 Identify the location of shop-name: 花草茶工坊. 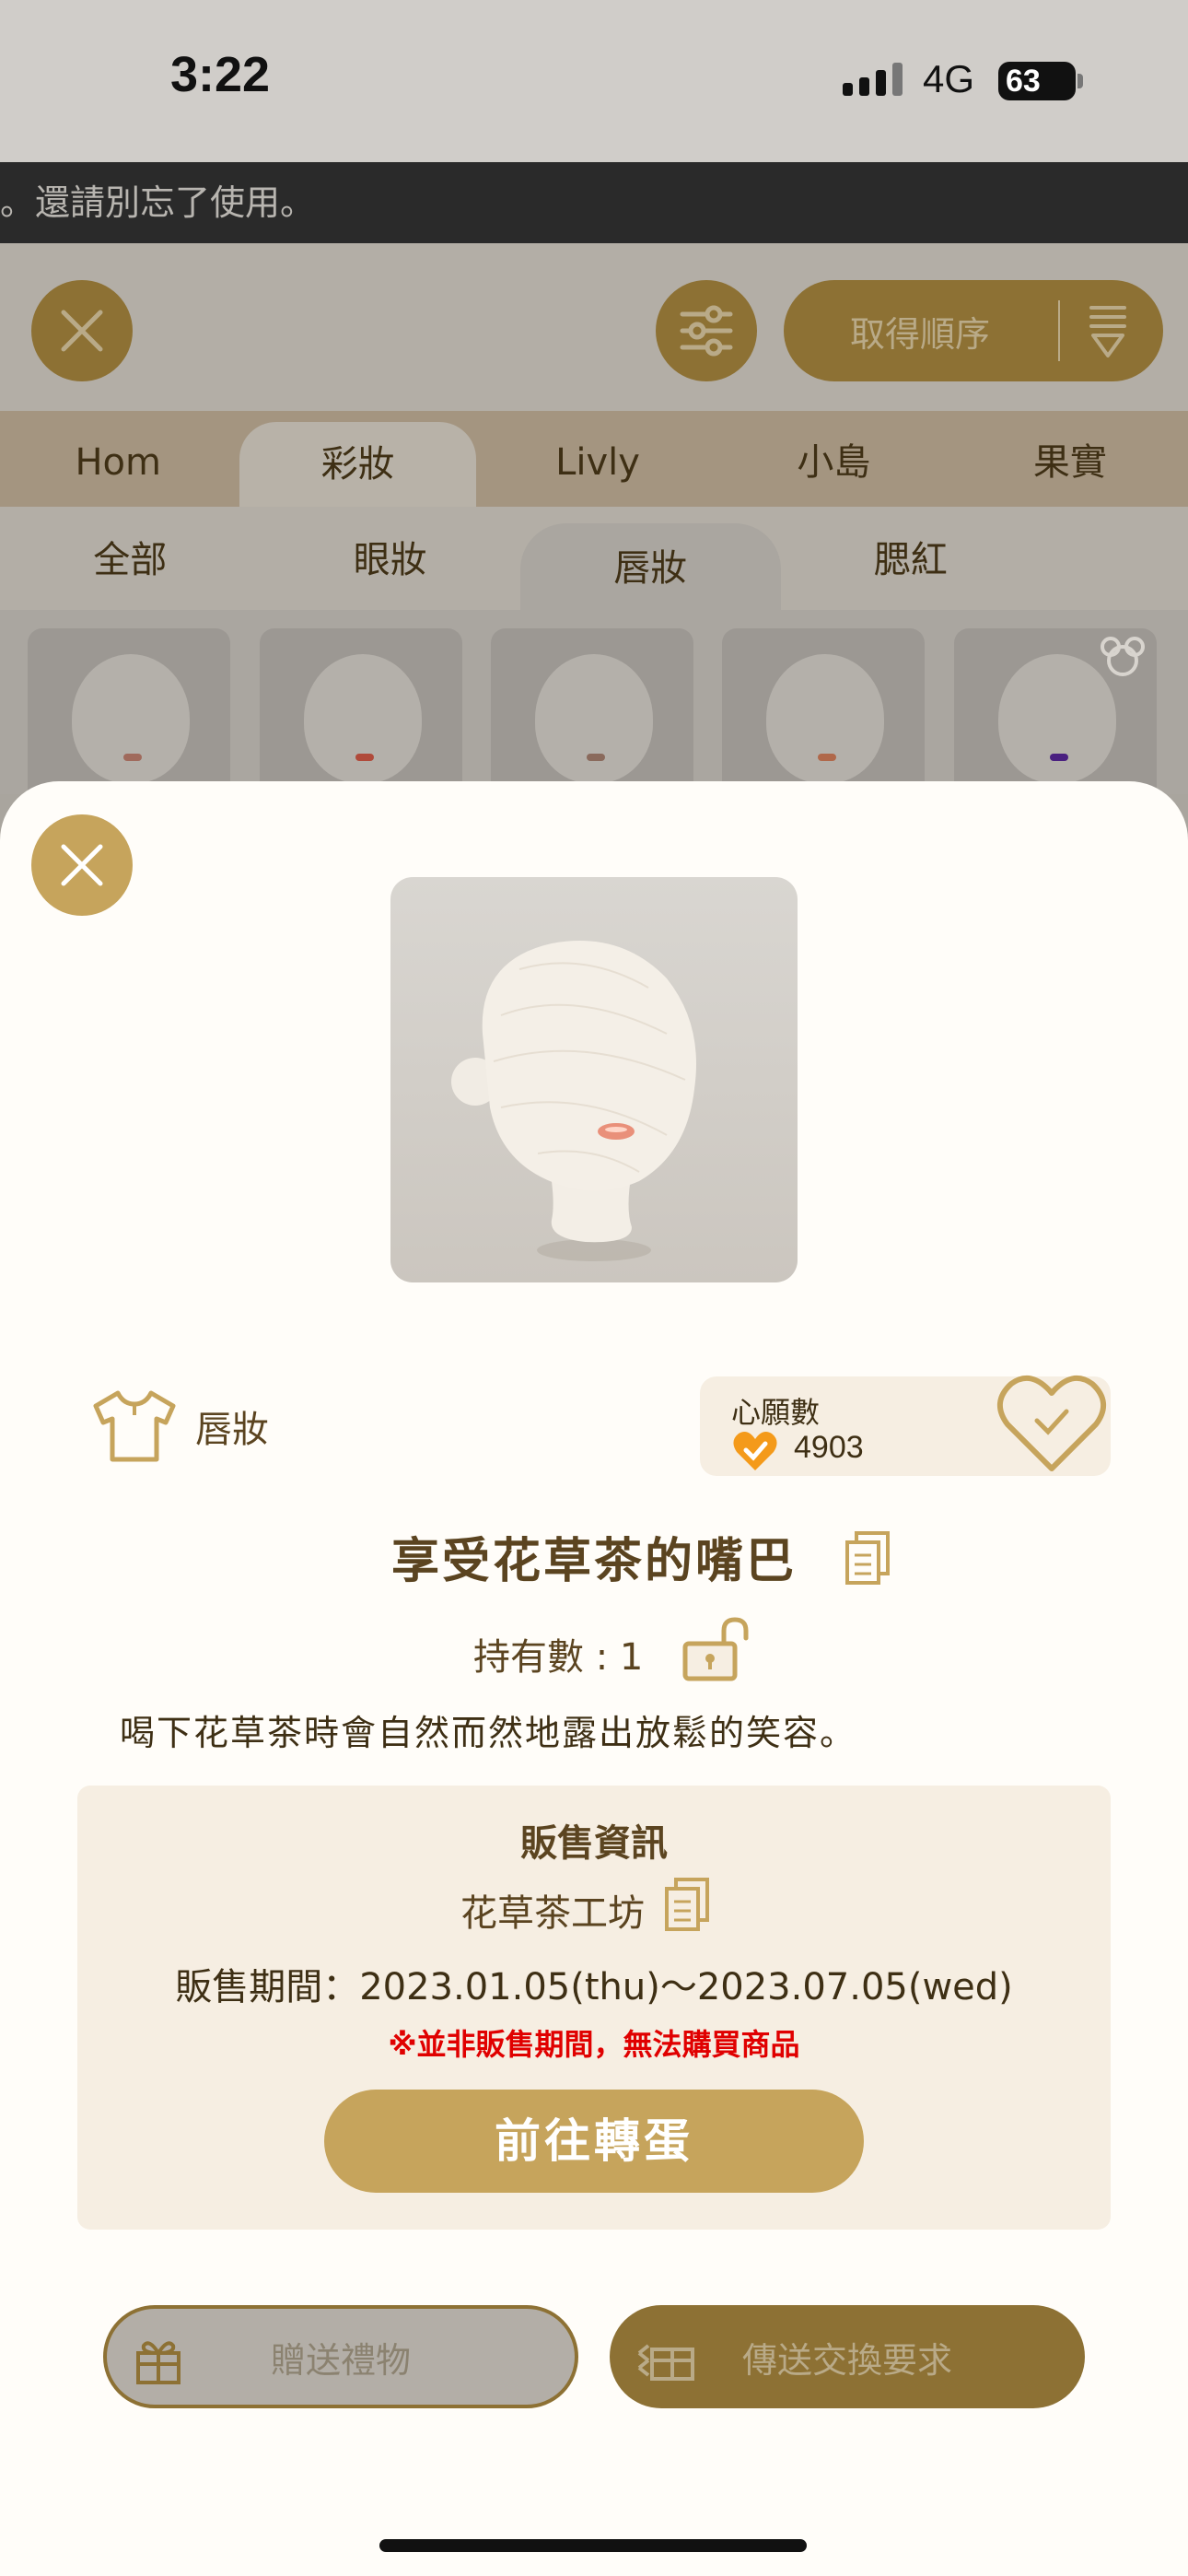
(552, 1913).